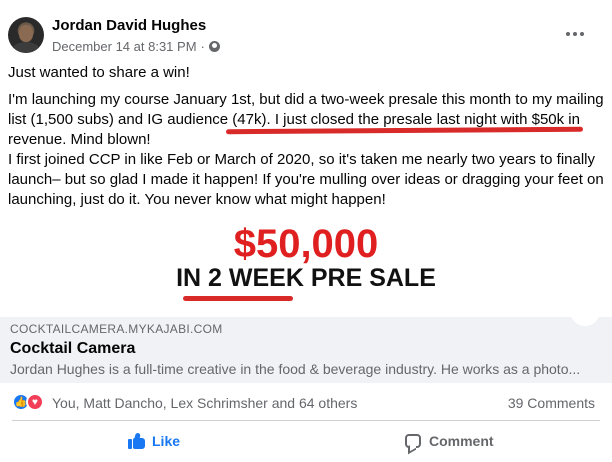 The height and width of the screenshot is (462, 612). I want to click on reaction-icons: 👍 ♥, so click(28, 402).